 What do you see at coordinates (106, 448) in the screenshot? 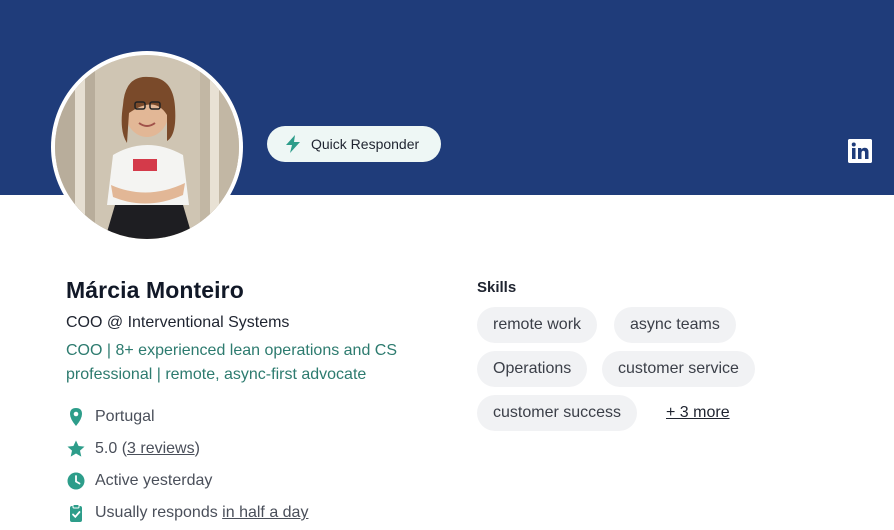
I see `rating-value: 5.0` at bounding box center [106, 448].